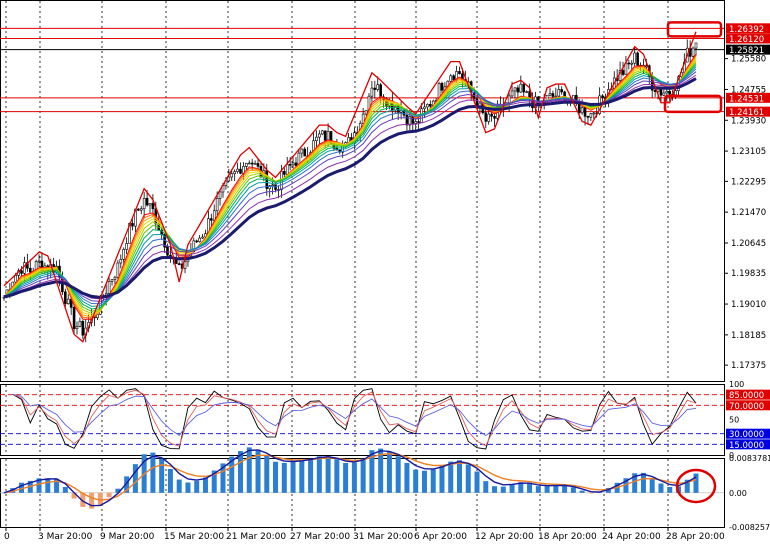 The width and height of the screenshot is (770, 547). Describe the element at coordinates (631, 537) in the screenshot. I see `x-tick-label: 24 Apr 20:00` at that location.